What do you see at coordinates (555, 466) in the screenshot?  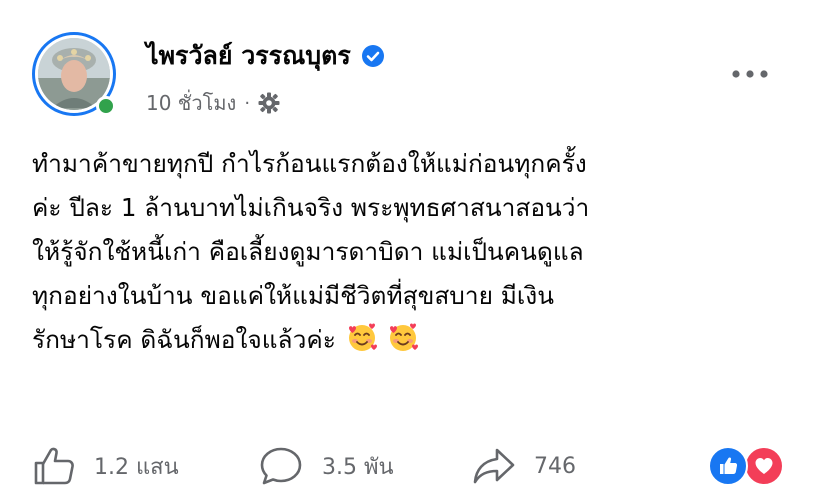 I see `share-count: 746` at bounding box center [555, 466].